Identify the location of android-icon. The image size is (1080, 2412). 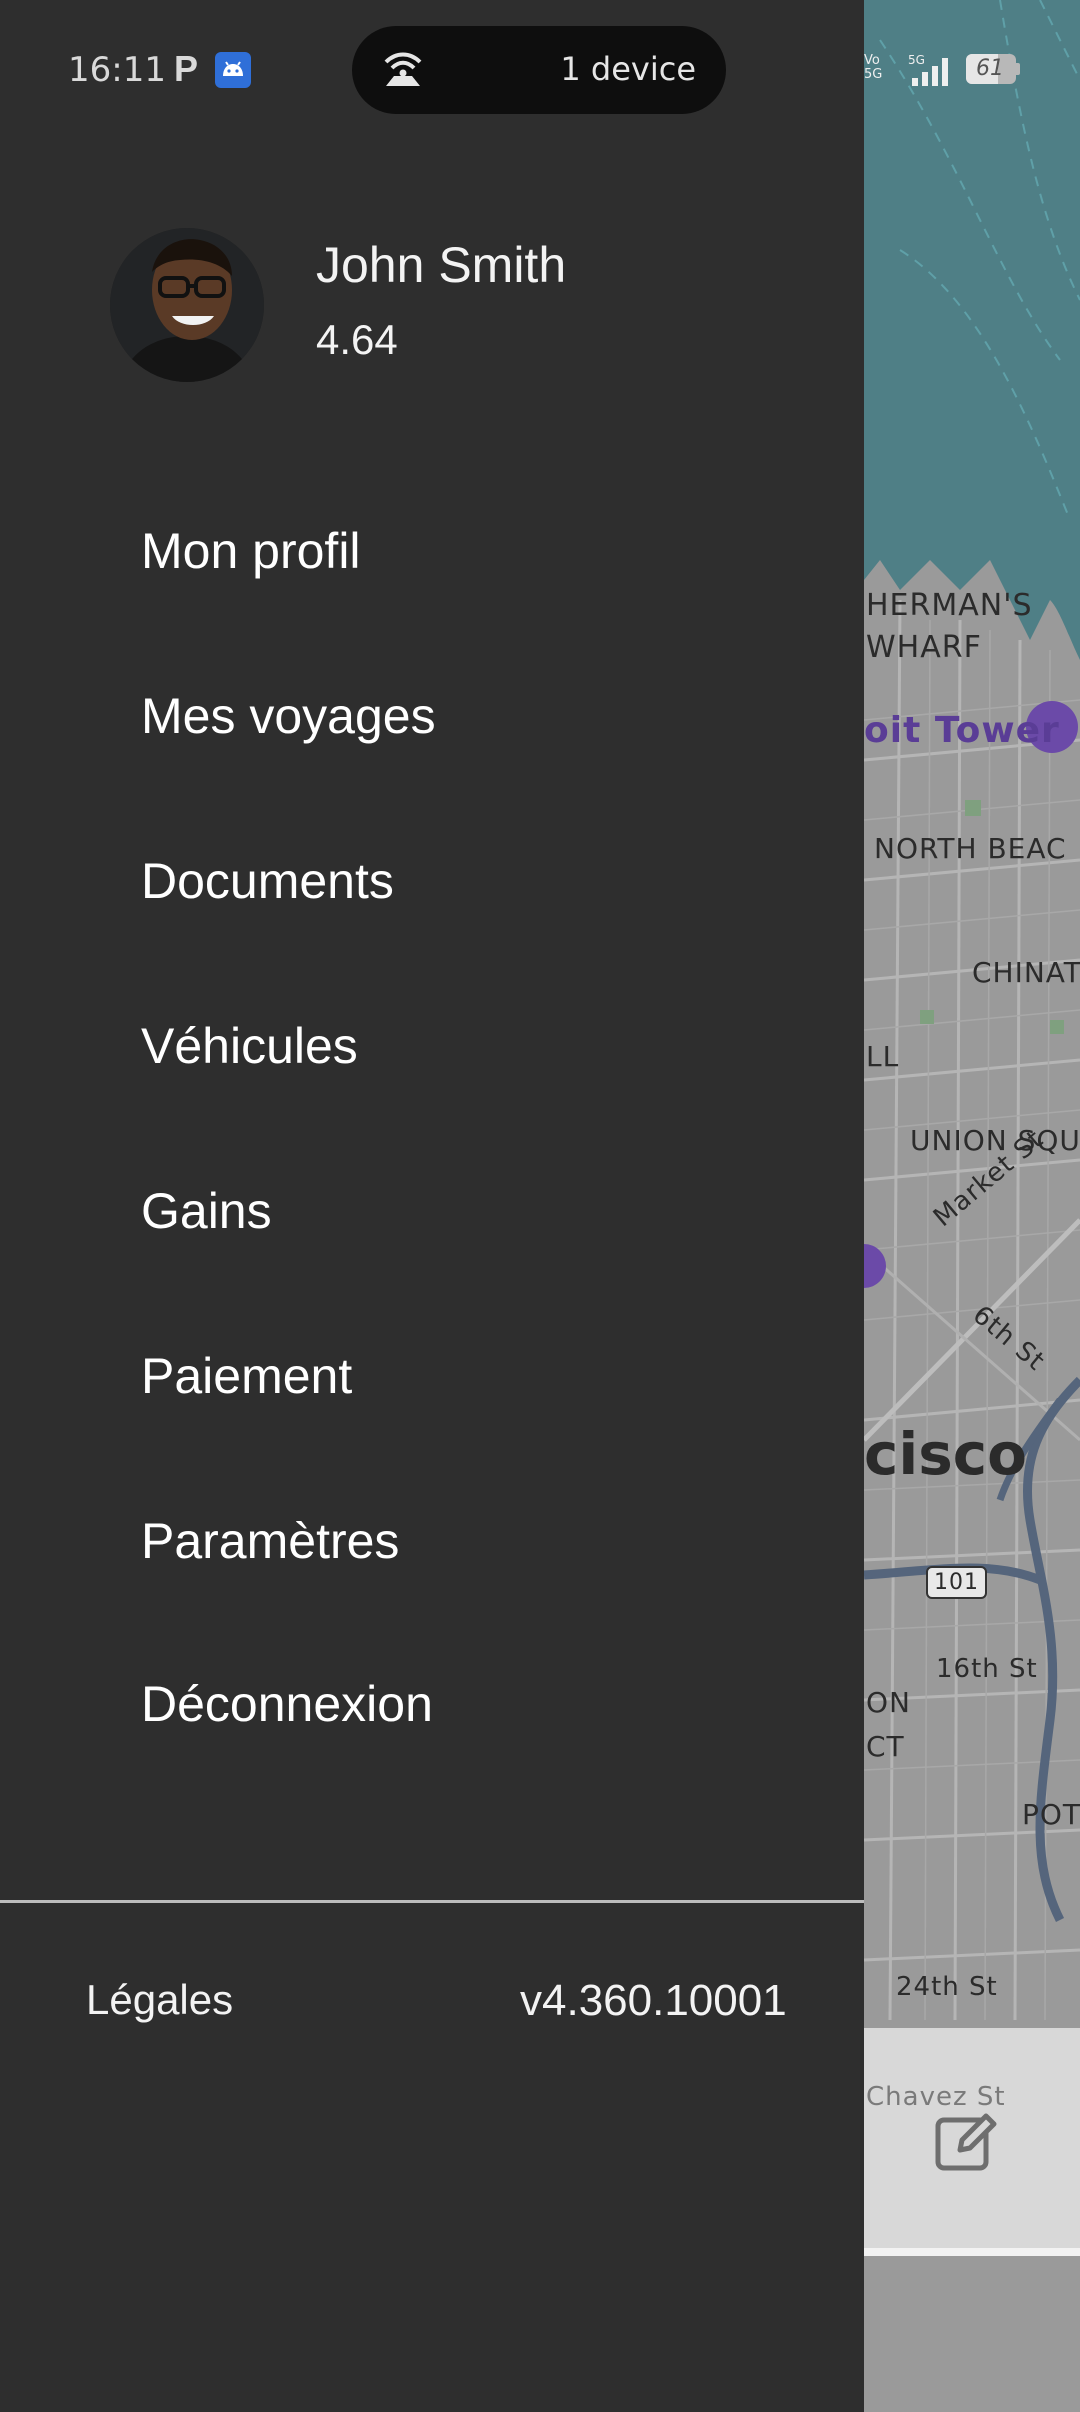
(233, 70).